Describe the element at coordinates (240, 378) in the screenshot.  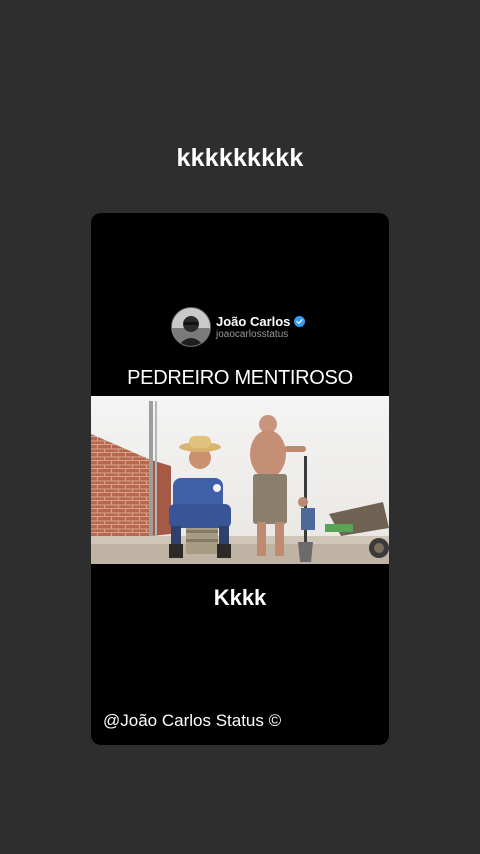
I see `post-headline: PEDREIRO MENTIROSO` at that location.